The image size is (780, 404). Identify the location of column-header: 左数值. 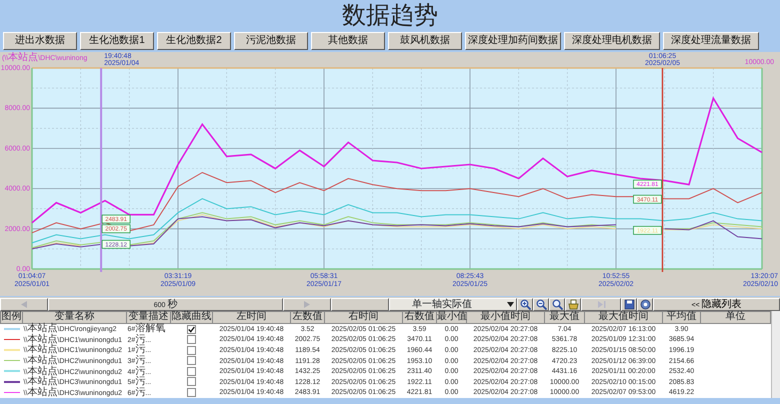
(307, 318).